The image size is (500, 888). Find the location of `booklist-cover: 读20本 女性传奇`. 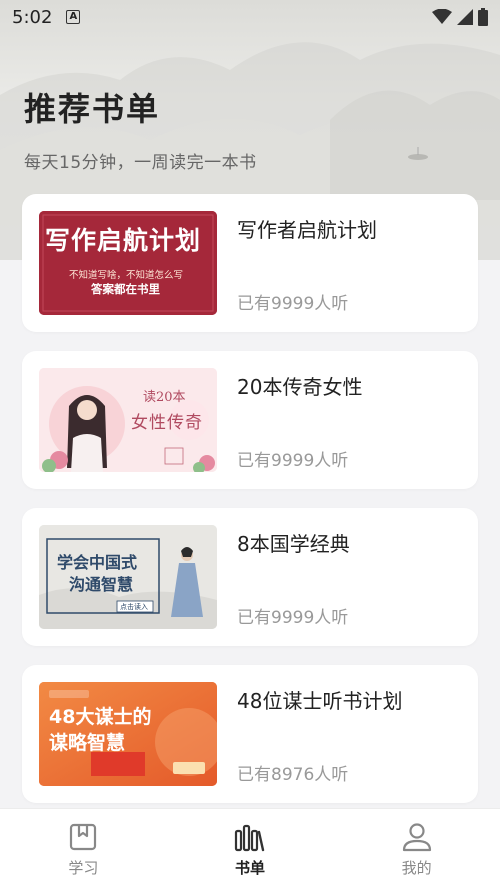

booklist-cover: 读20本 女性传奇 is located at coordinates (128, 420).